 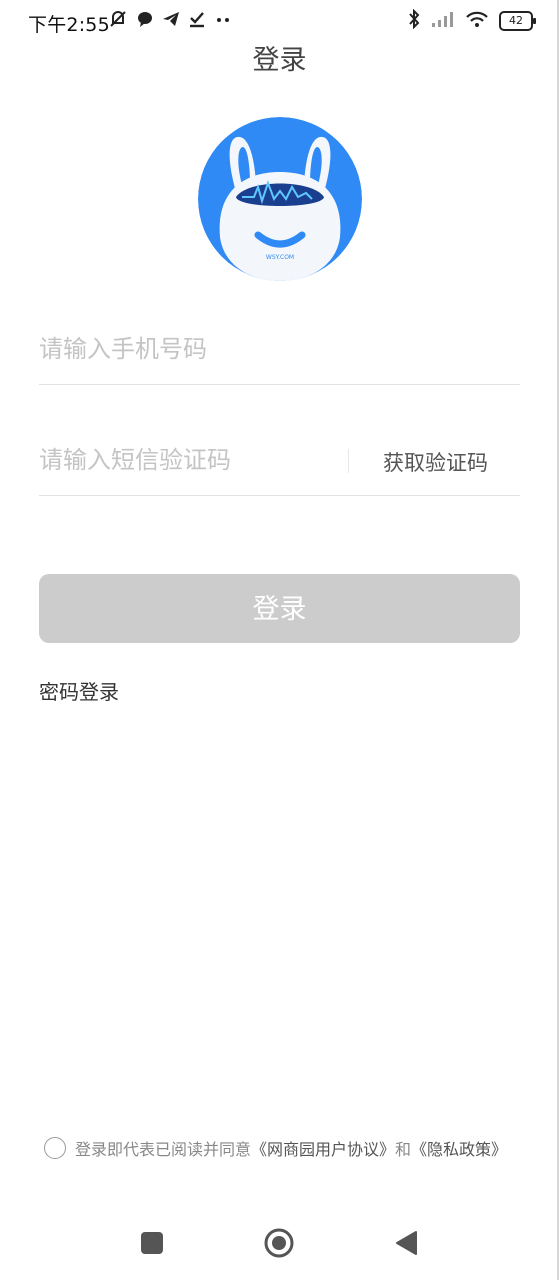 I want to click on get-code-button: 获取验证码, so click(x=435, y=462).